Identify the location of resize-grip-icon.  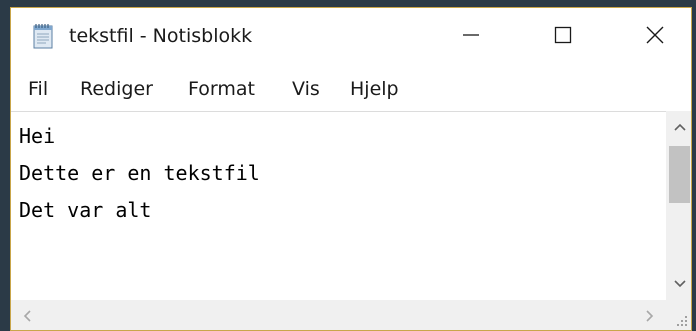
(678, 315).